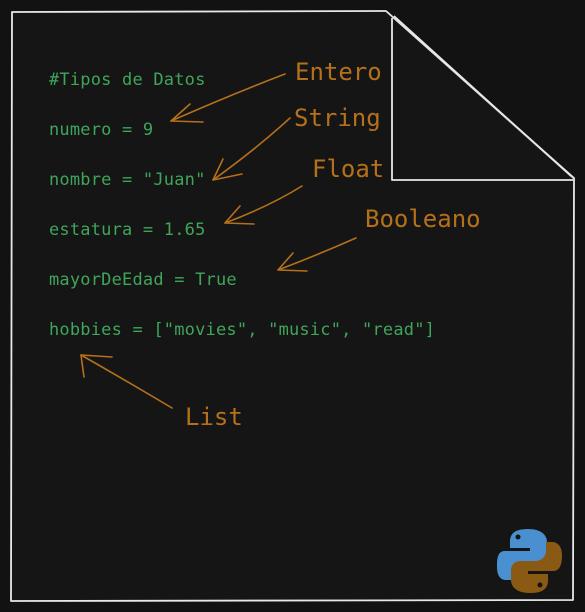 This screenshot has width=585, height=612. I want to click on code-line-hobbies: hobbies = ["movies", "music", "read"], so click(242, 330).